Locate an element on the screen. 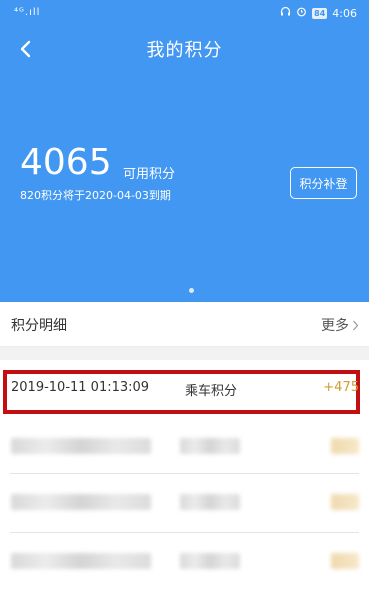  points-detail-header: 积分明细 更多 is located at coordinates (184, 324).